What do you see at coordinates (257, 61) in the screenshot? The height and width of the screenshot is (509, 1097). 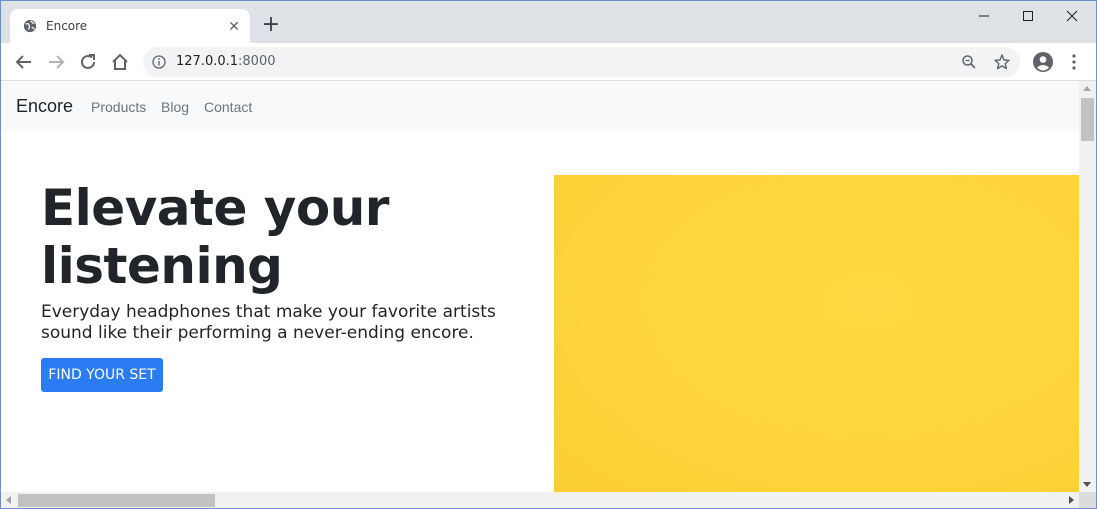 I see `url-port: :8000` at bounding box center [257, 61].